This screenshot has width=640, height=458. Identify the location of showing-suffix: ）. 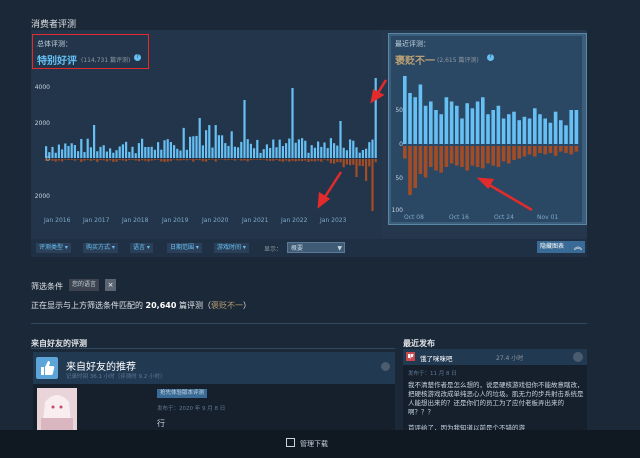
(246, 305).